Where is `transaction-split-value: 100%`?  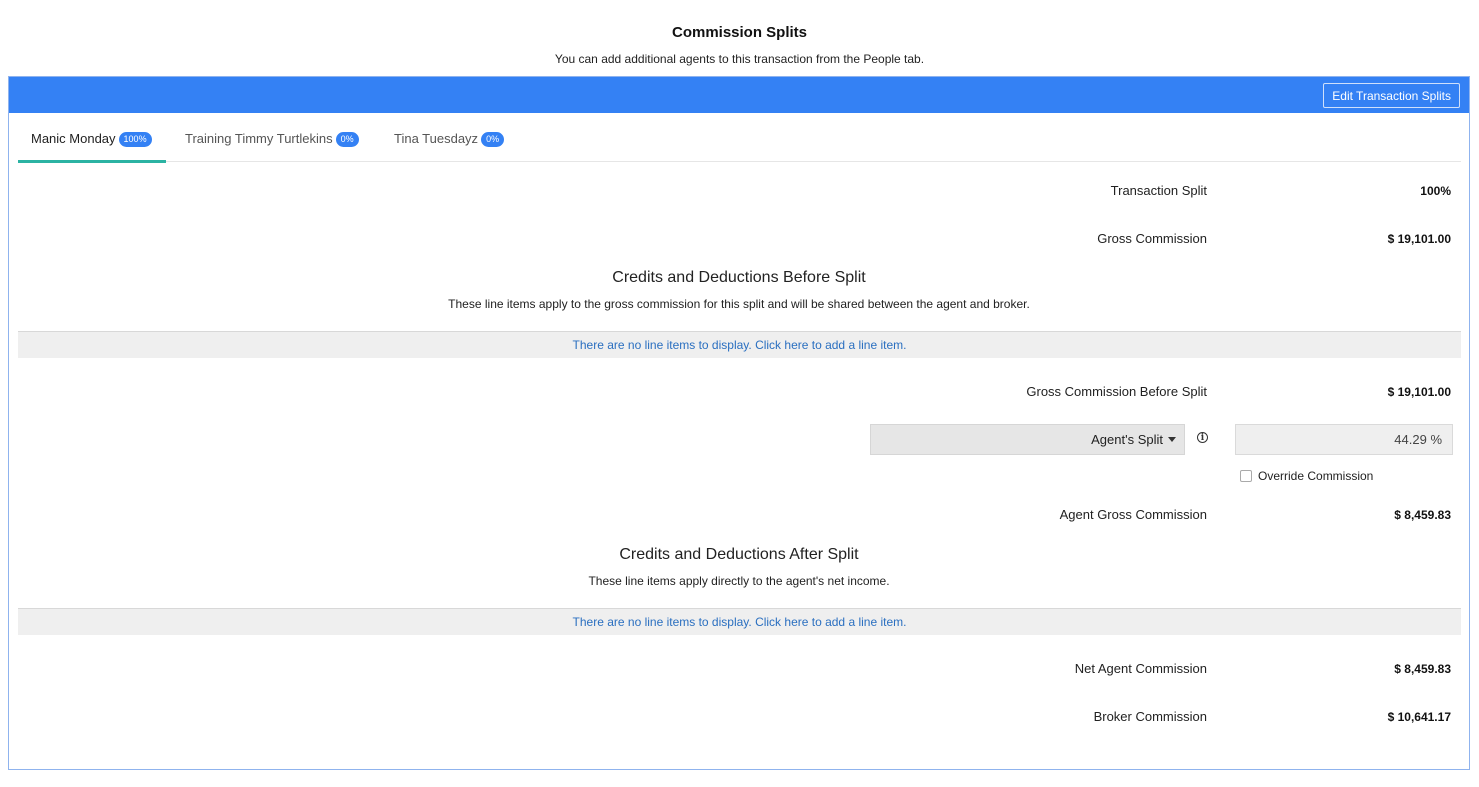 transaction-split-value: 100% is located at coordinates (1435, 191).